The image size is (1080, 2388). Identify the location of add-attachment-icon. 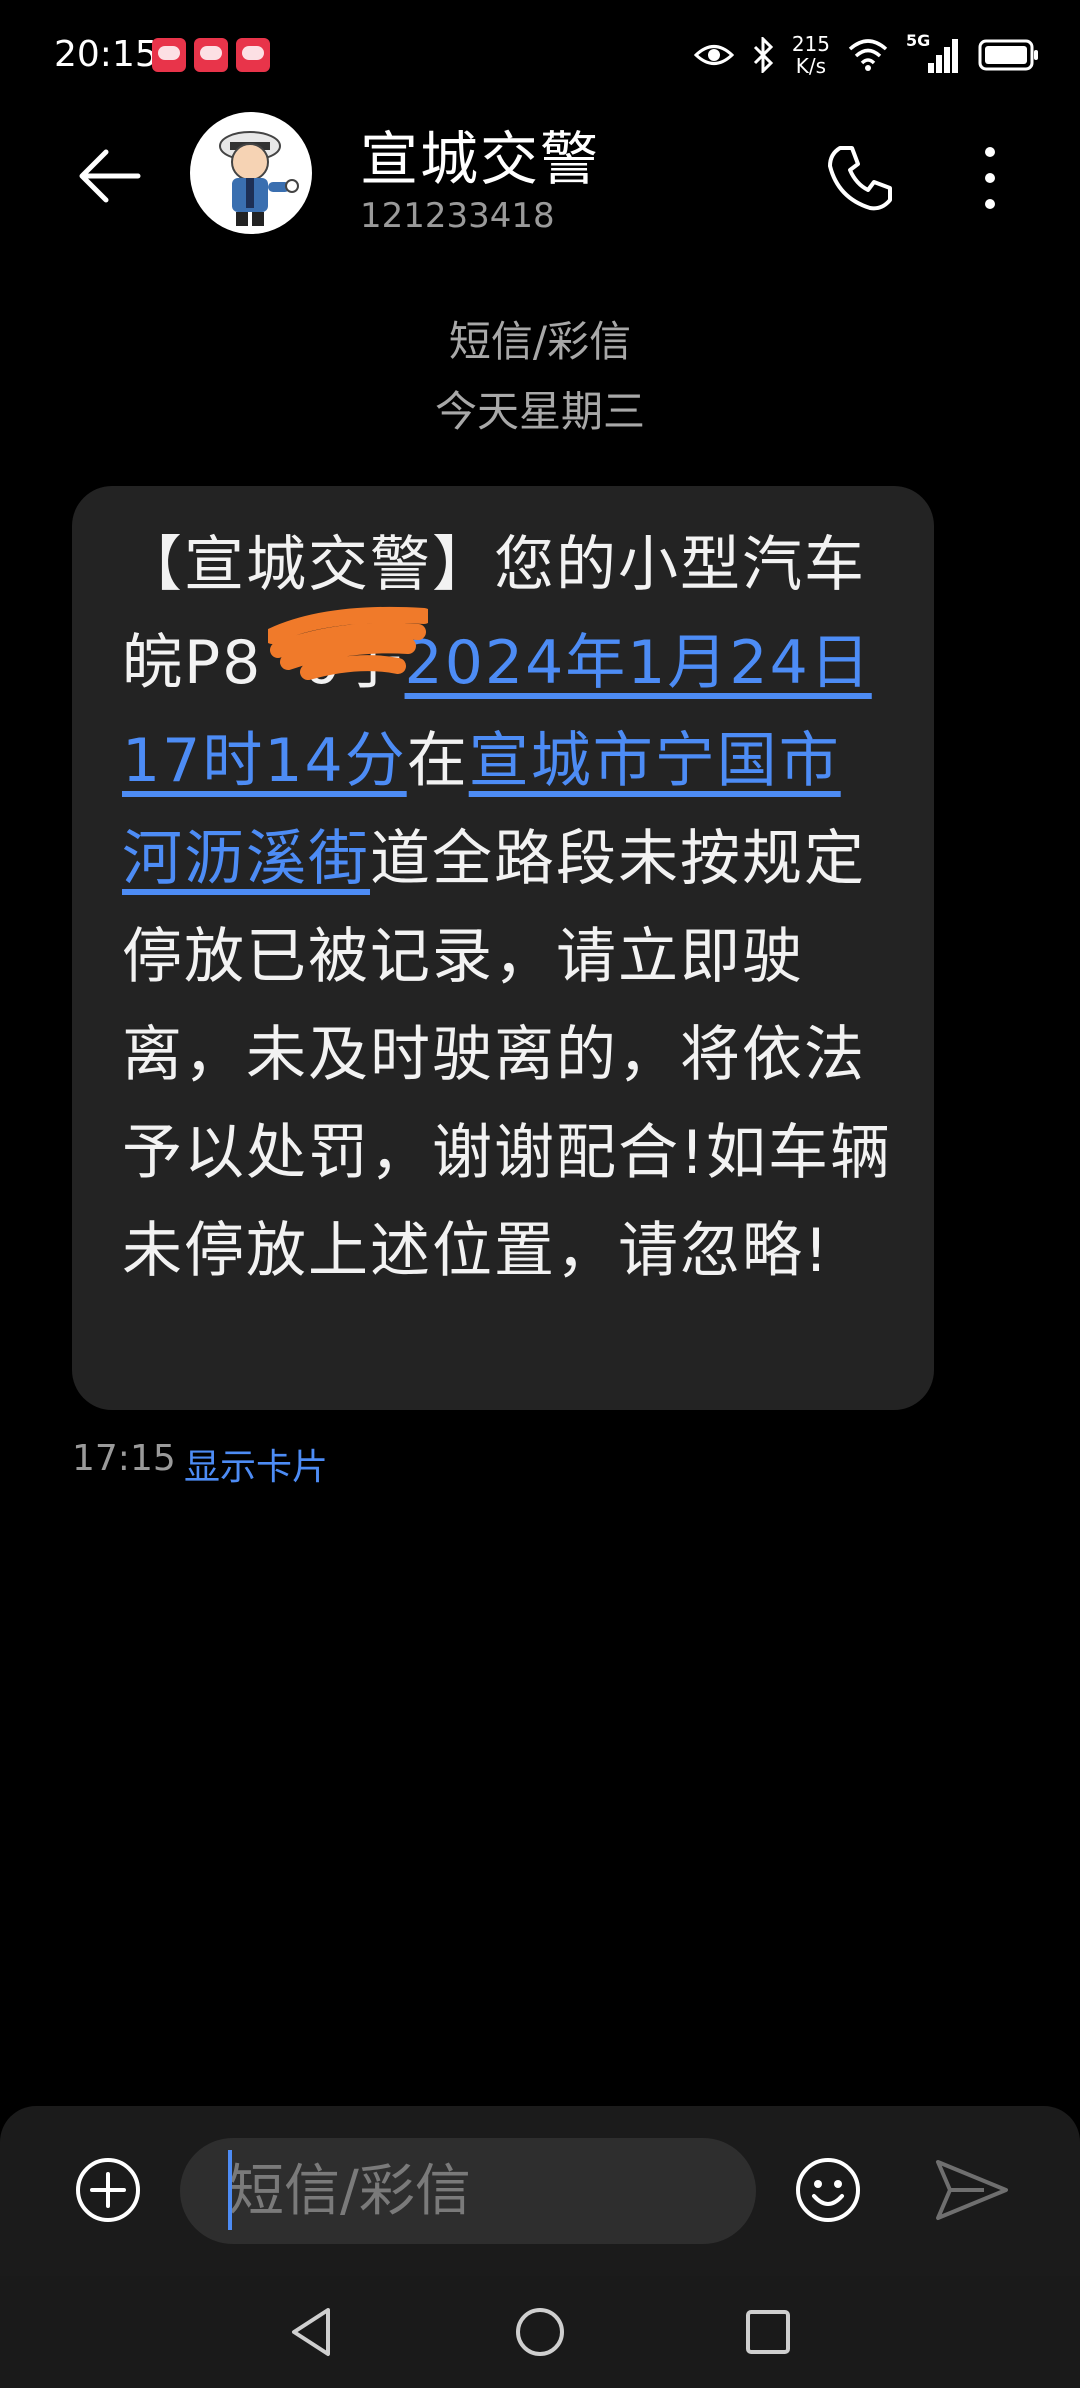
(108, 2190).